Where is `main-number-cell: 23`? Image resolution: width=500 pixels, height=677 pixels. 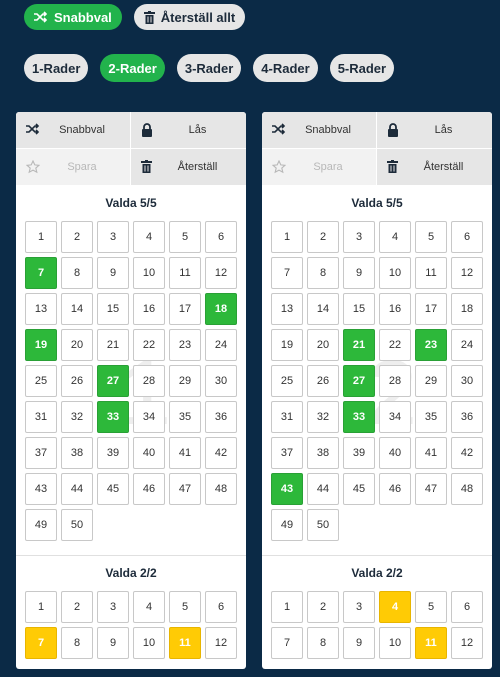
main-number-cell: 23 is located at coordinates (431, 345).